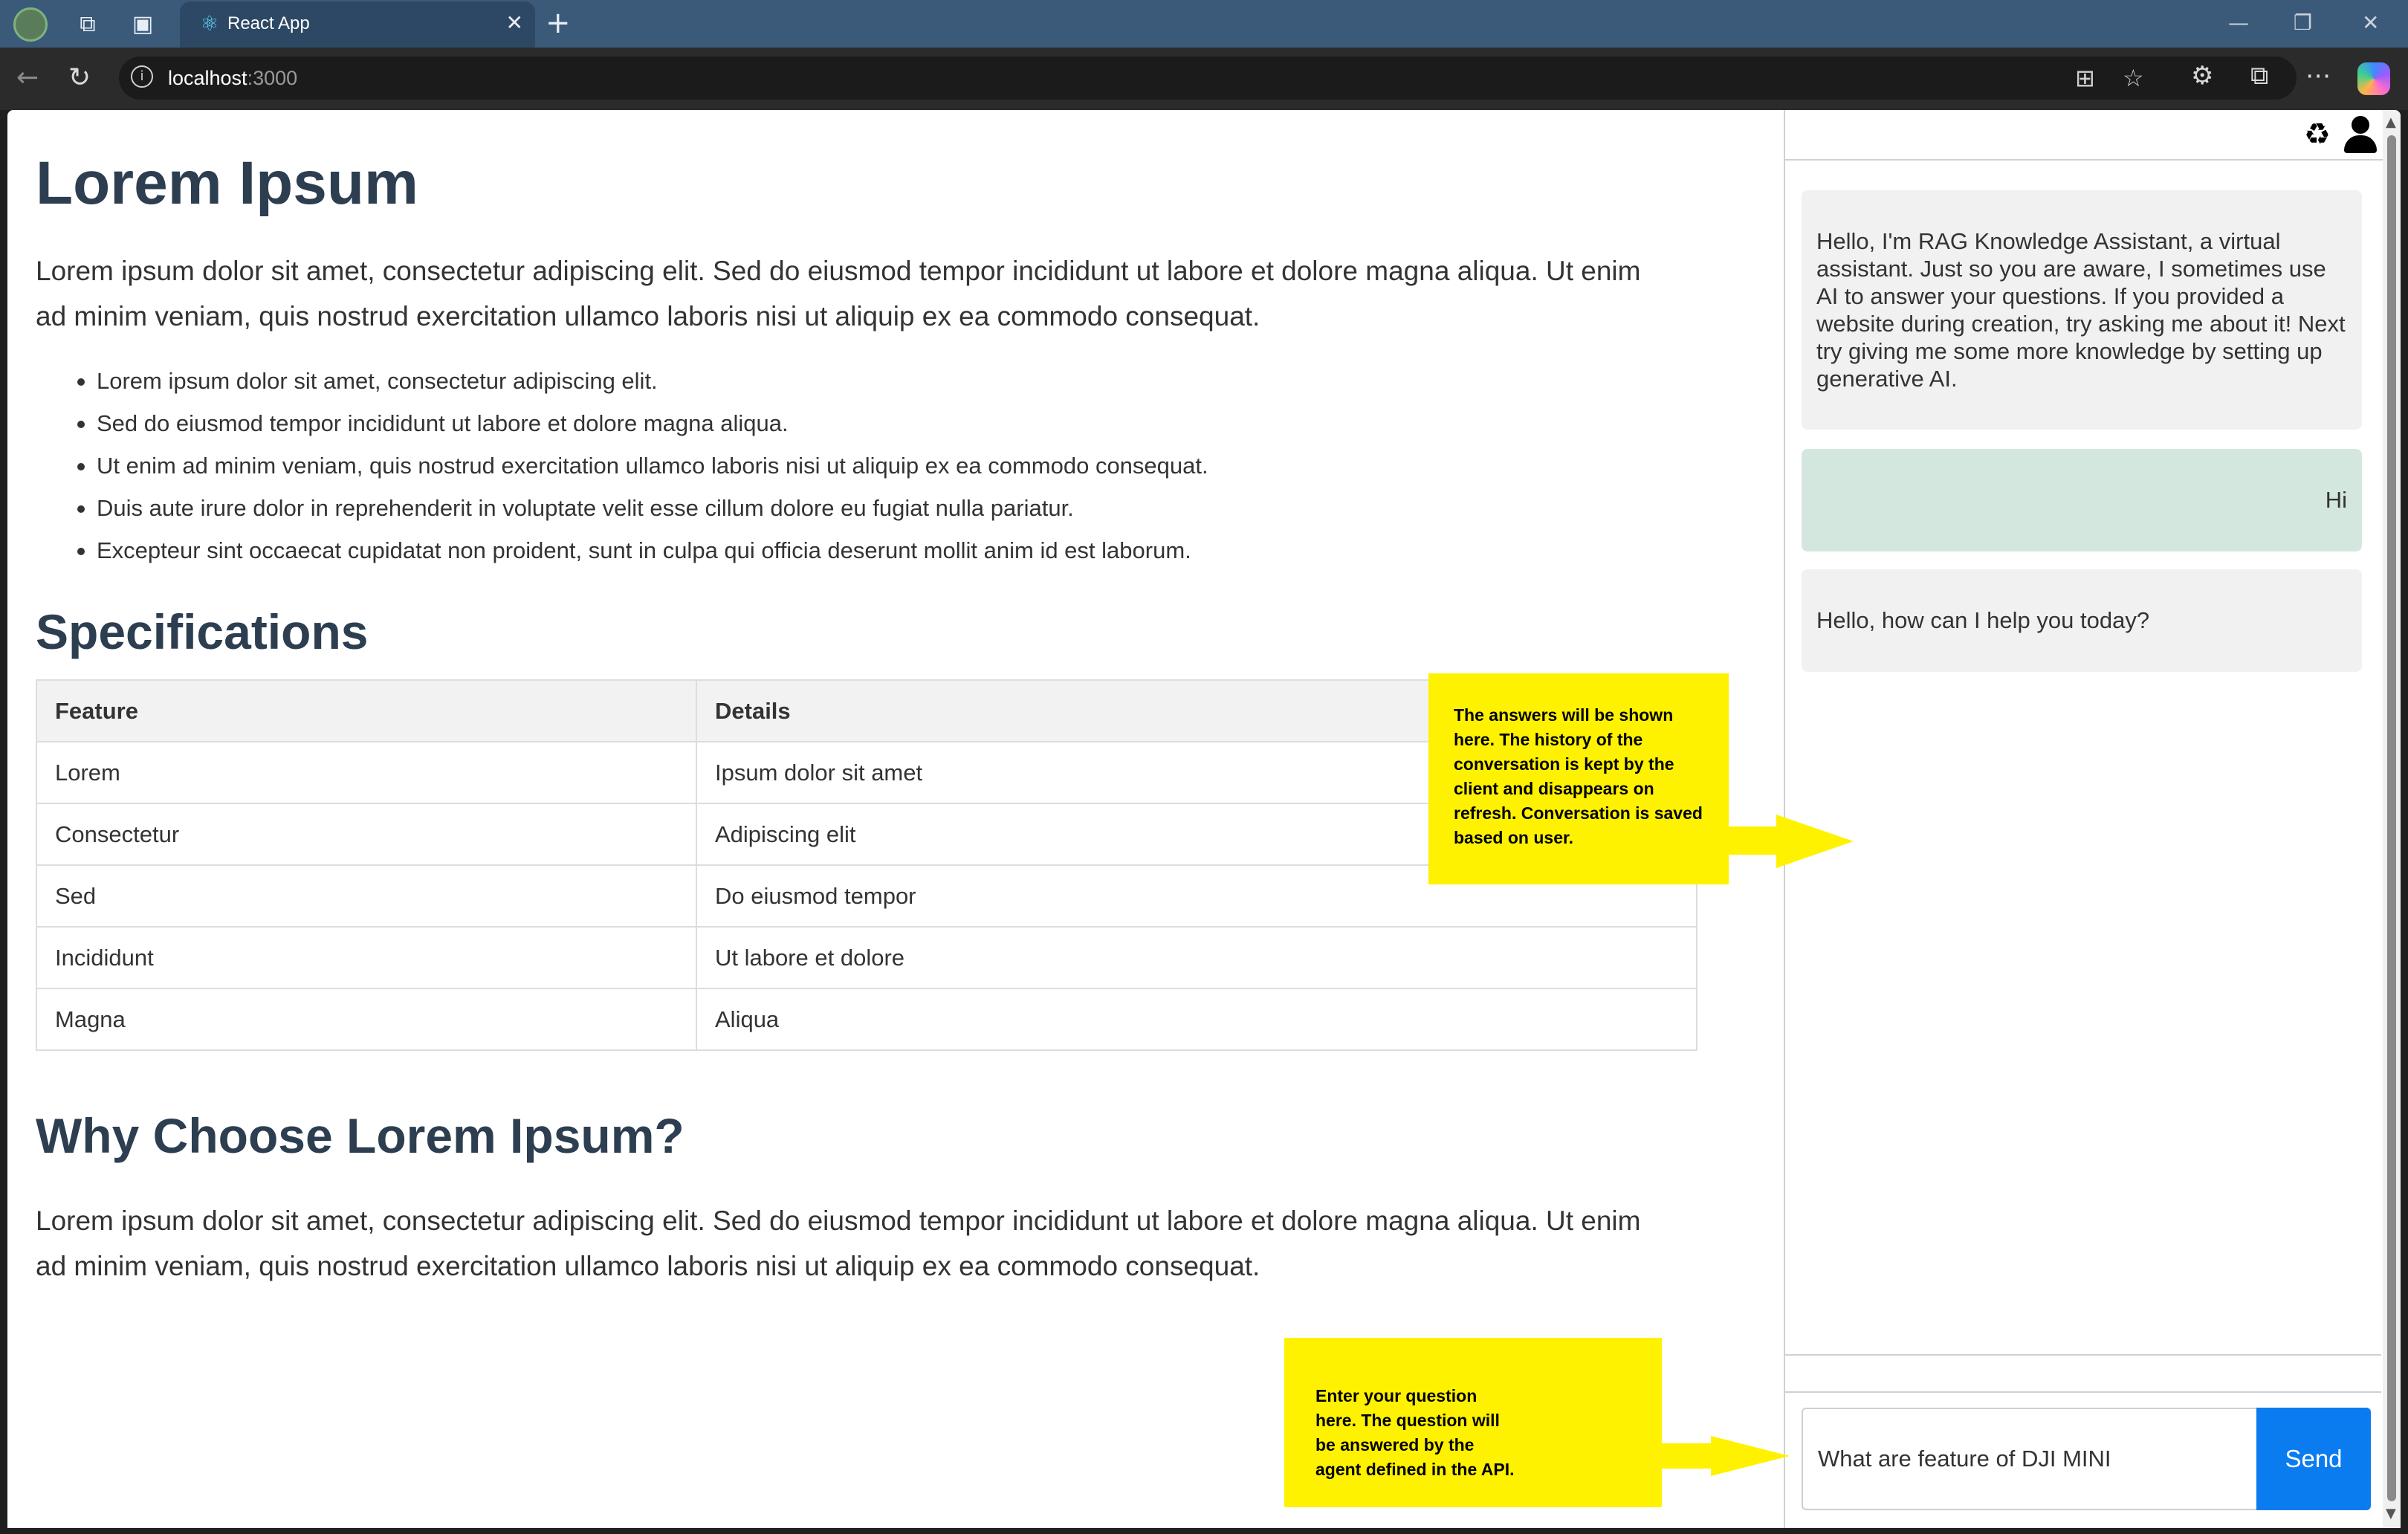 The height and width of the screenshot is (1534, 2408). Describe the element at coordinates (2371, 22) in the screenshot. I see `close-window-icon: ✕` at that location.